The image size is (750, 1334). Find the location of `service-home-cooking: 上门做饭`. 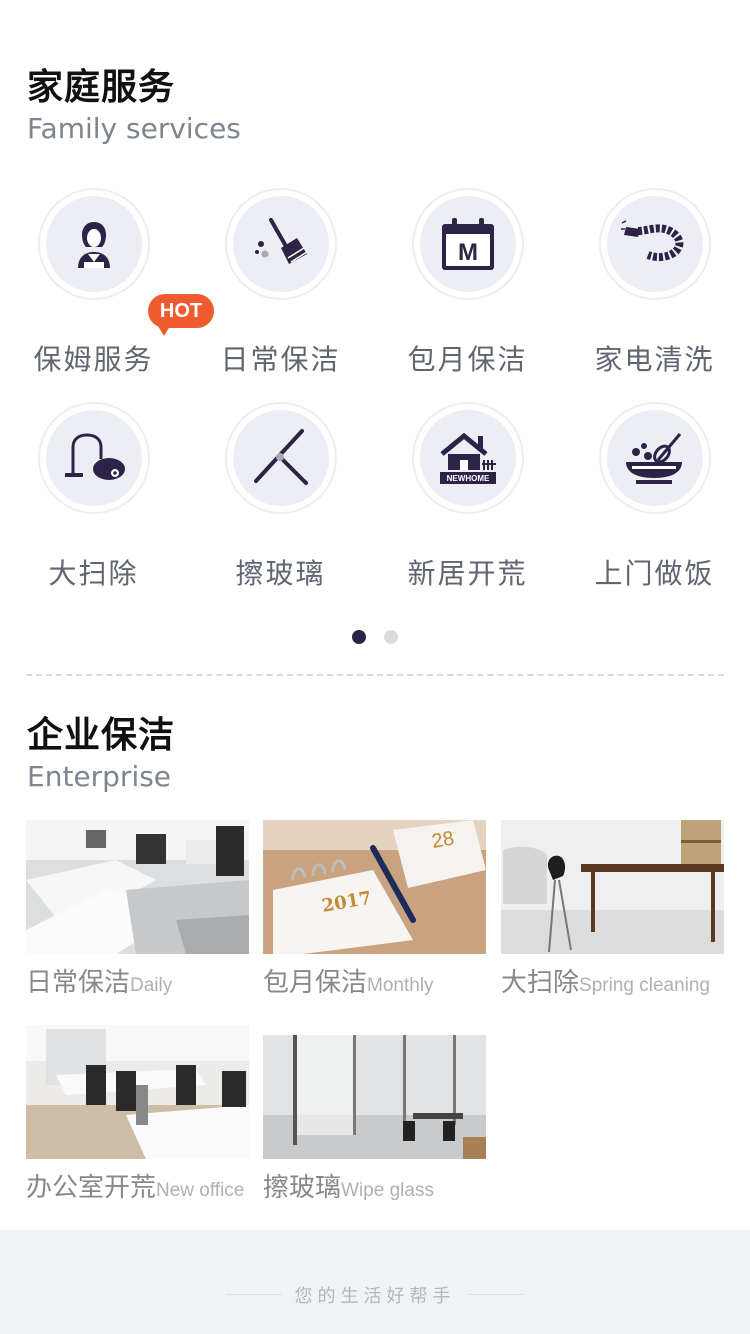

service-home-cooking: 上门做饭 is located at coordinates (654, 502).